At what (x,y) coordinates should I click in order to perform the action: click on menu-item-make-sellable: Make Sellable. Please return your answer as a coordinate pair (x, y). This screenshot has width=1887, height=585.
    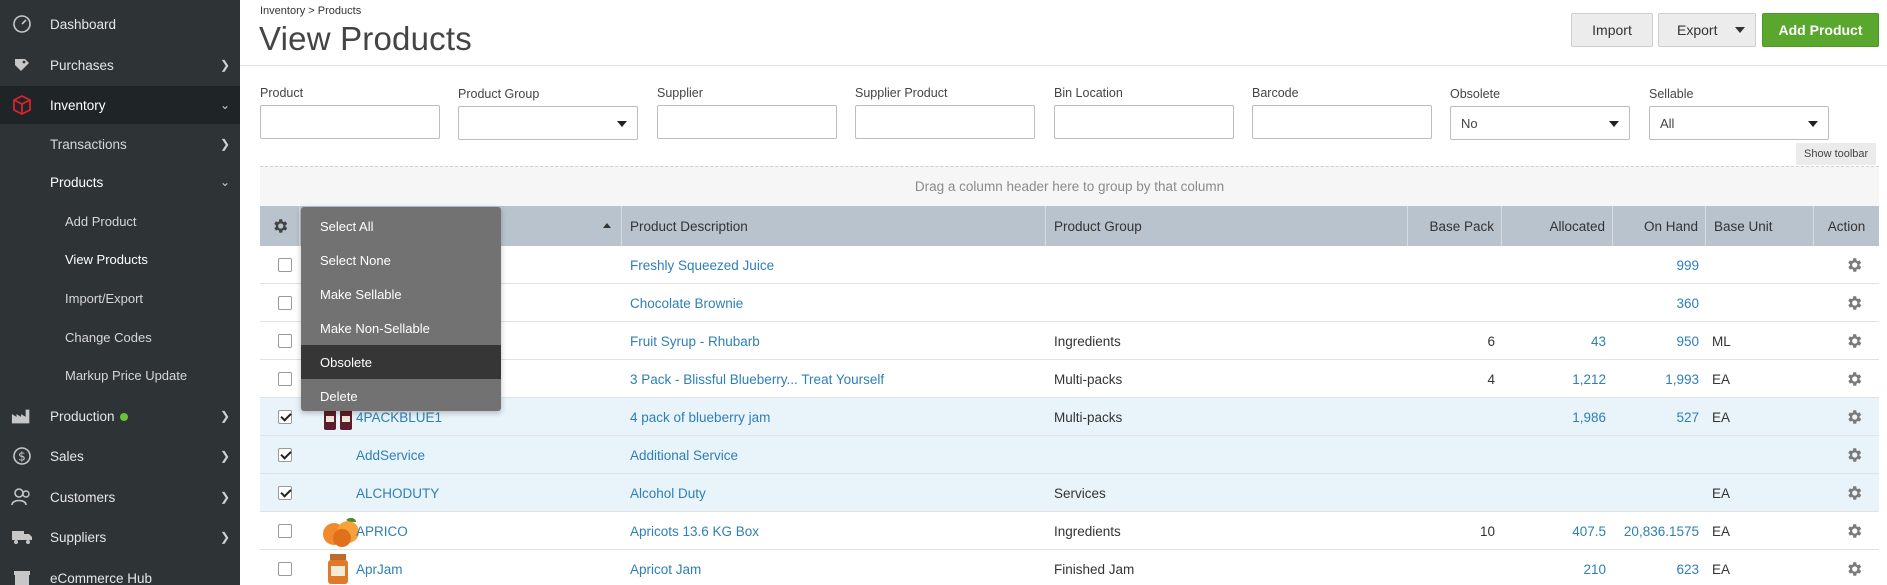
    Looking at the image, I should click on (401, 294).